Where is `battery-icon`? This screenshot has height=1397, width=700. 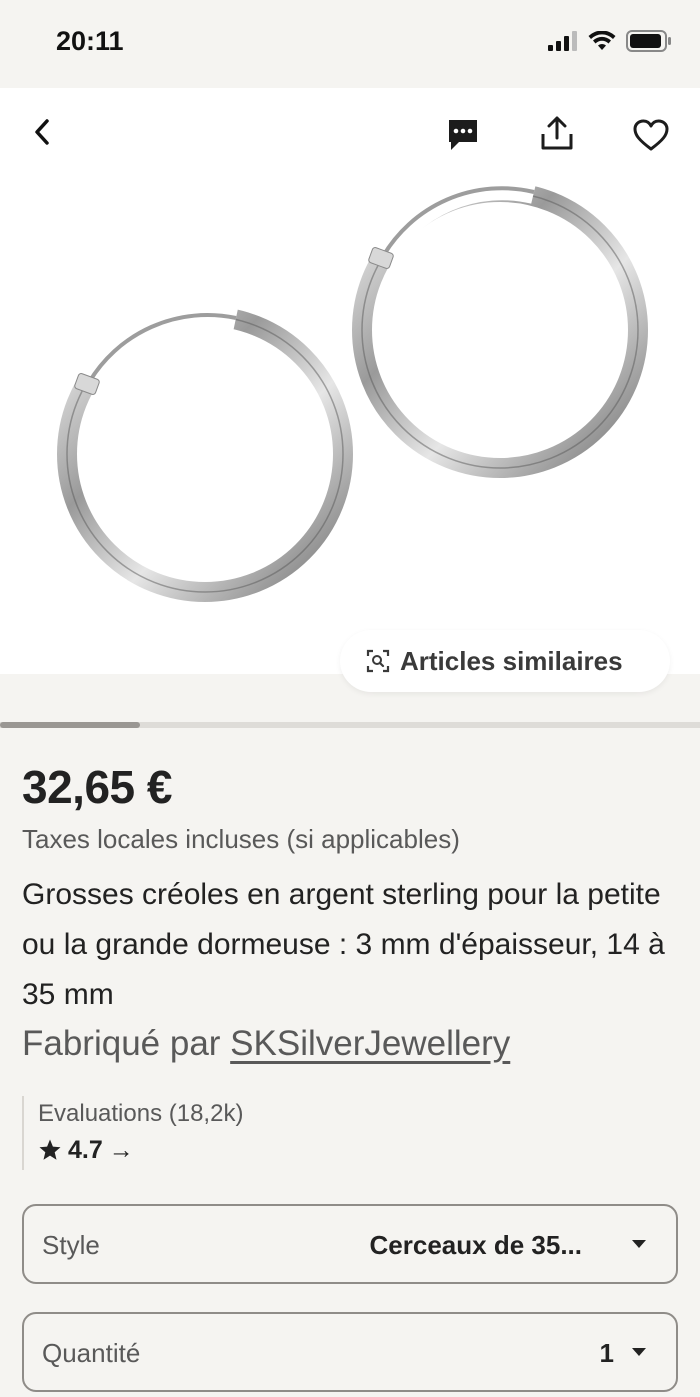
battery-icon is located at coordinates (648, 41).